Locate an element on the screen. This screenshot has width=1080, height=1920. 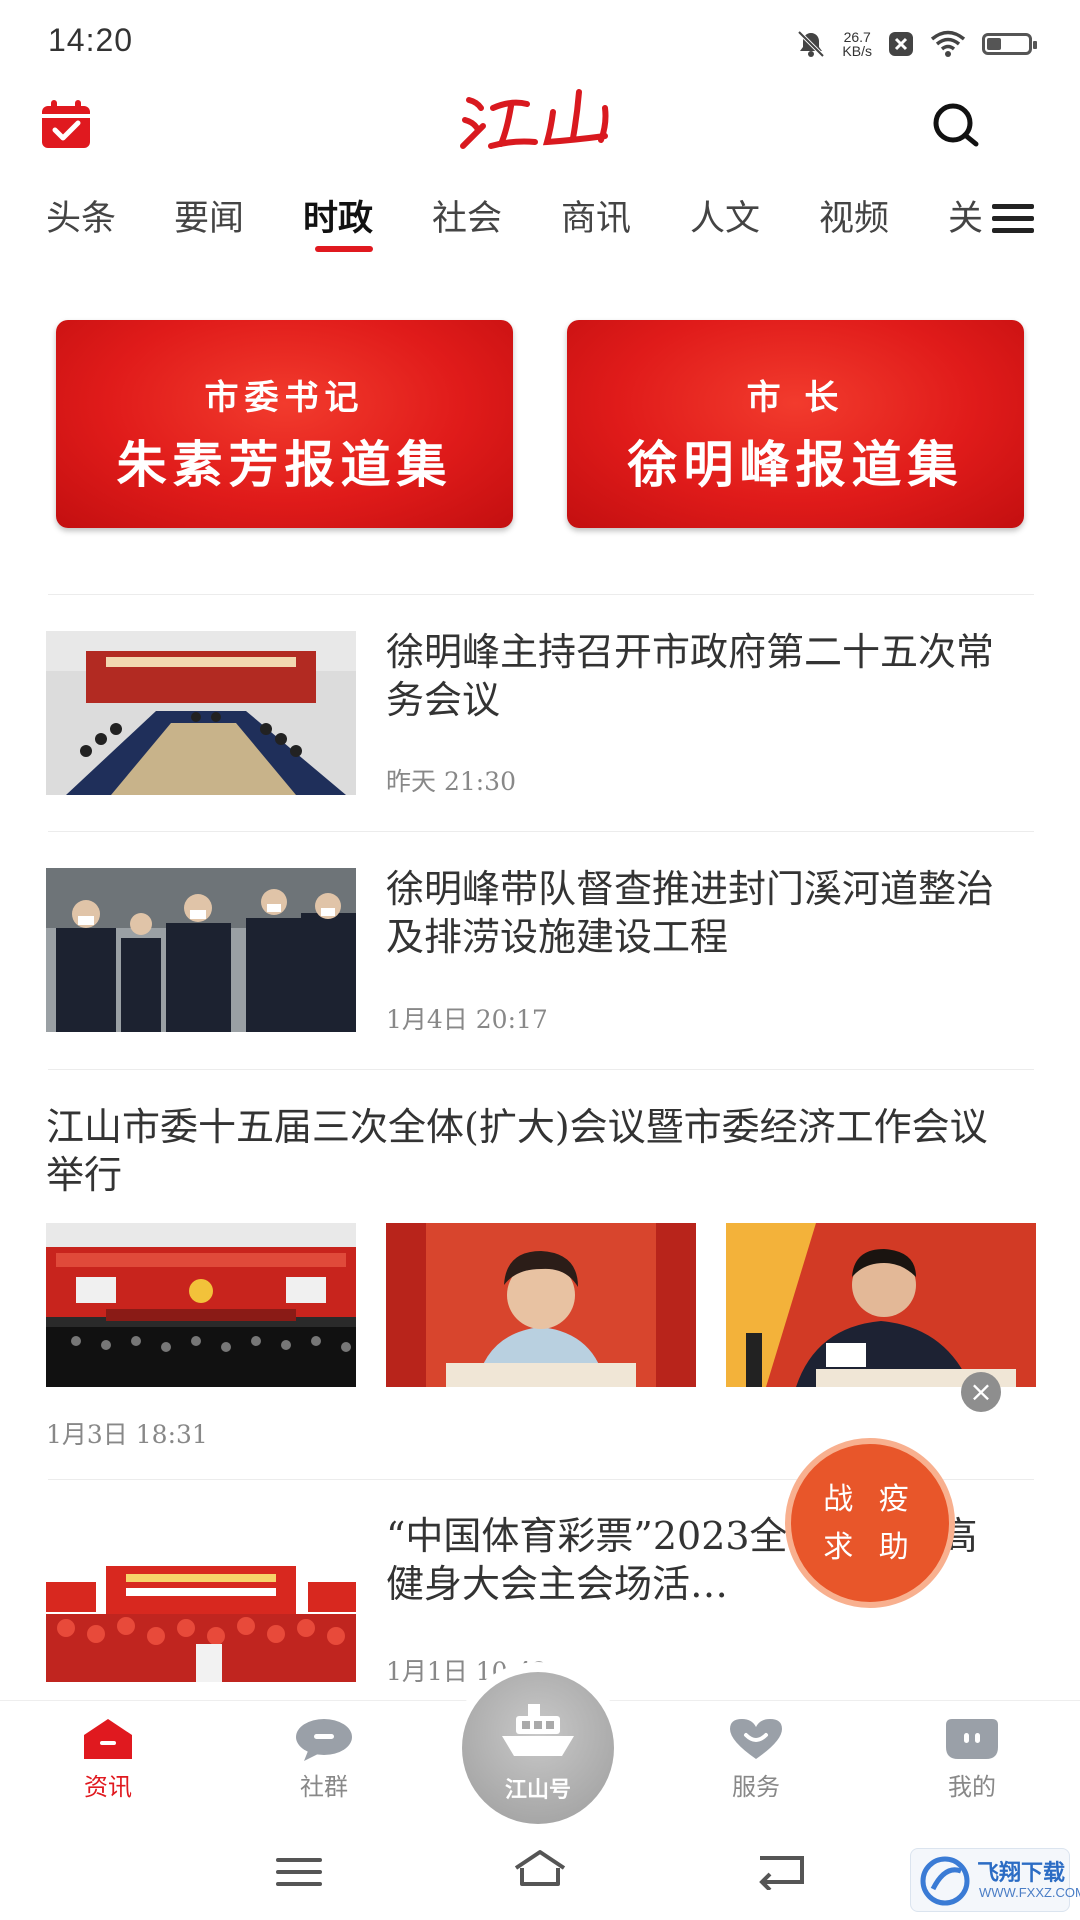
battery-icon is located at coordinates (1009, 44).